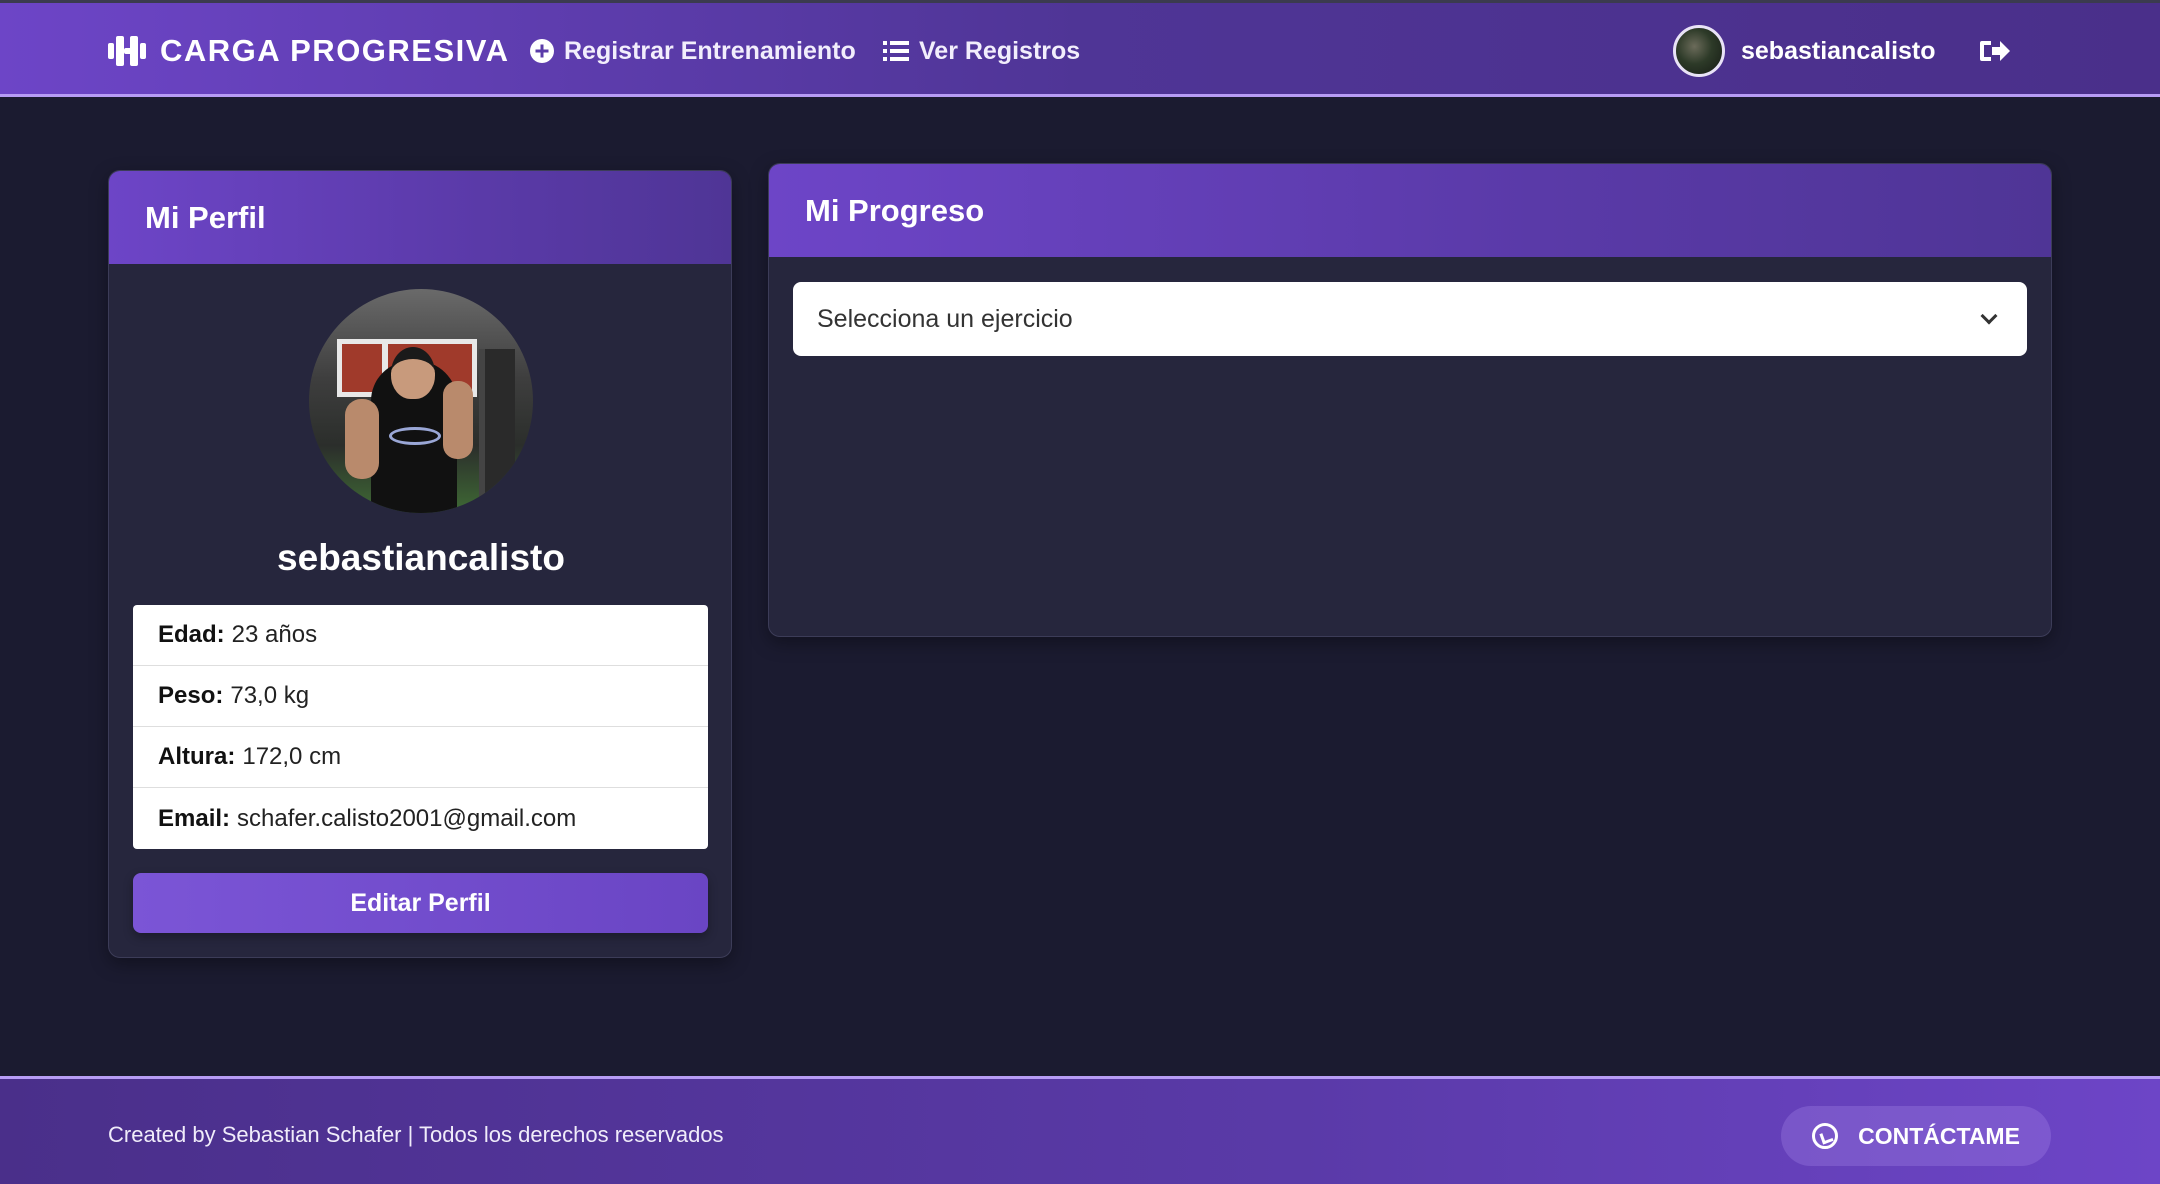 This screenshot has width=2160, height=1184. Describe the element at coordinates (421, 401) in the screenshot. I see `profile-photo` at that location.